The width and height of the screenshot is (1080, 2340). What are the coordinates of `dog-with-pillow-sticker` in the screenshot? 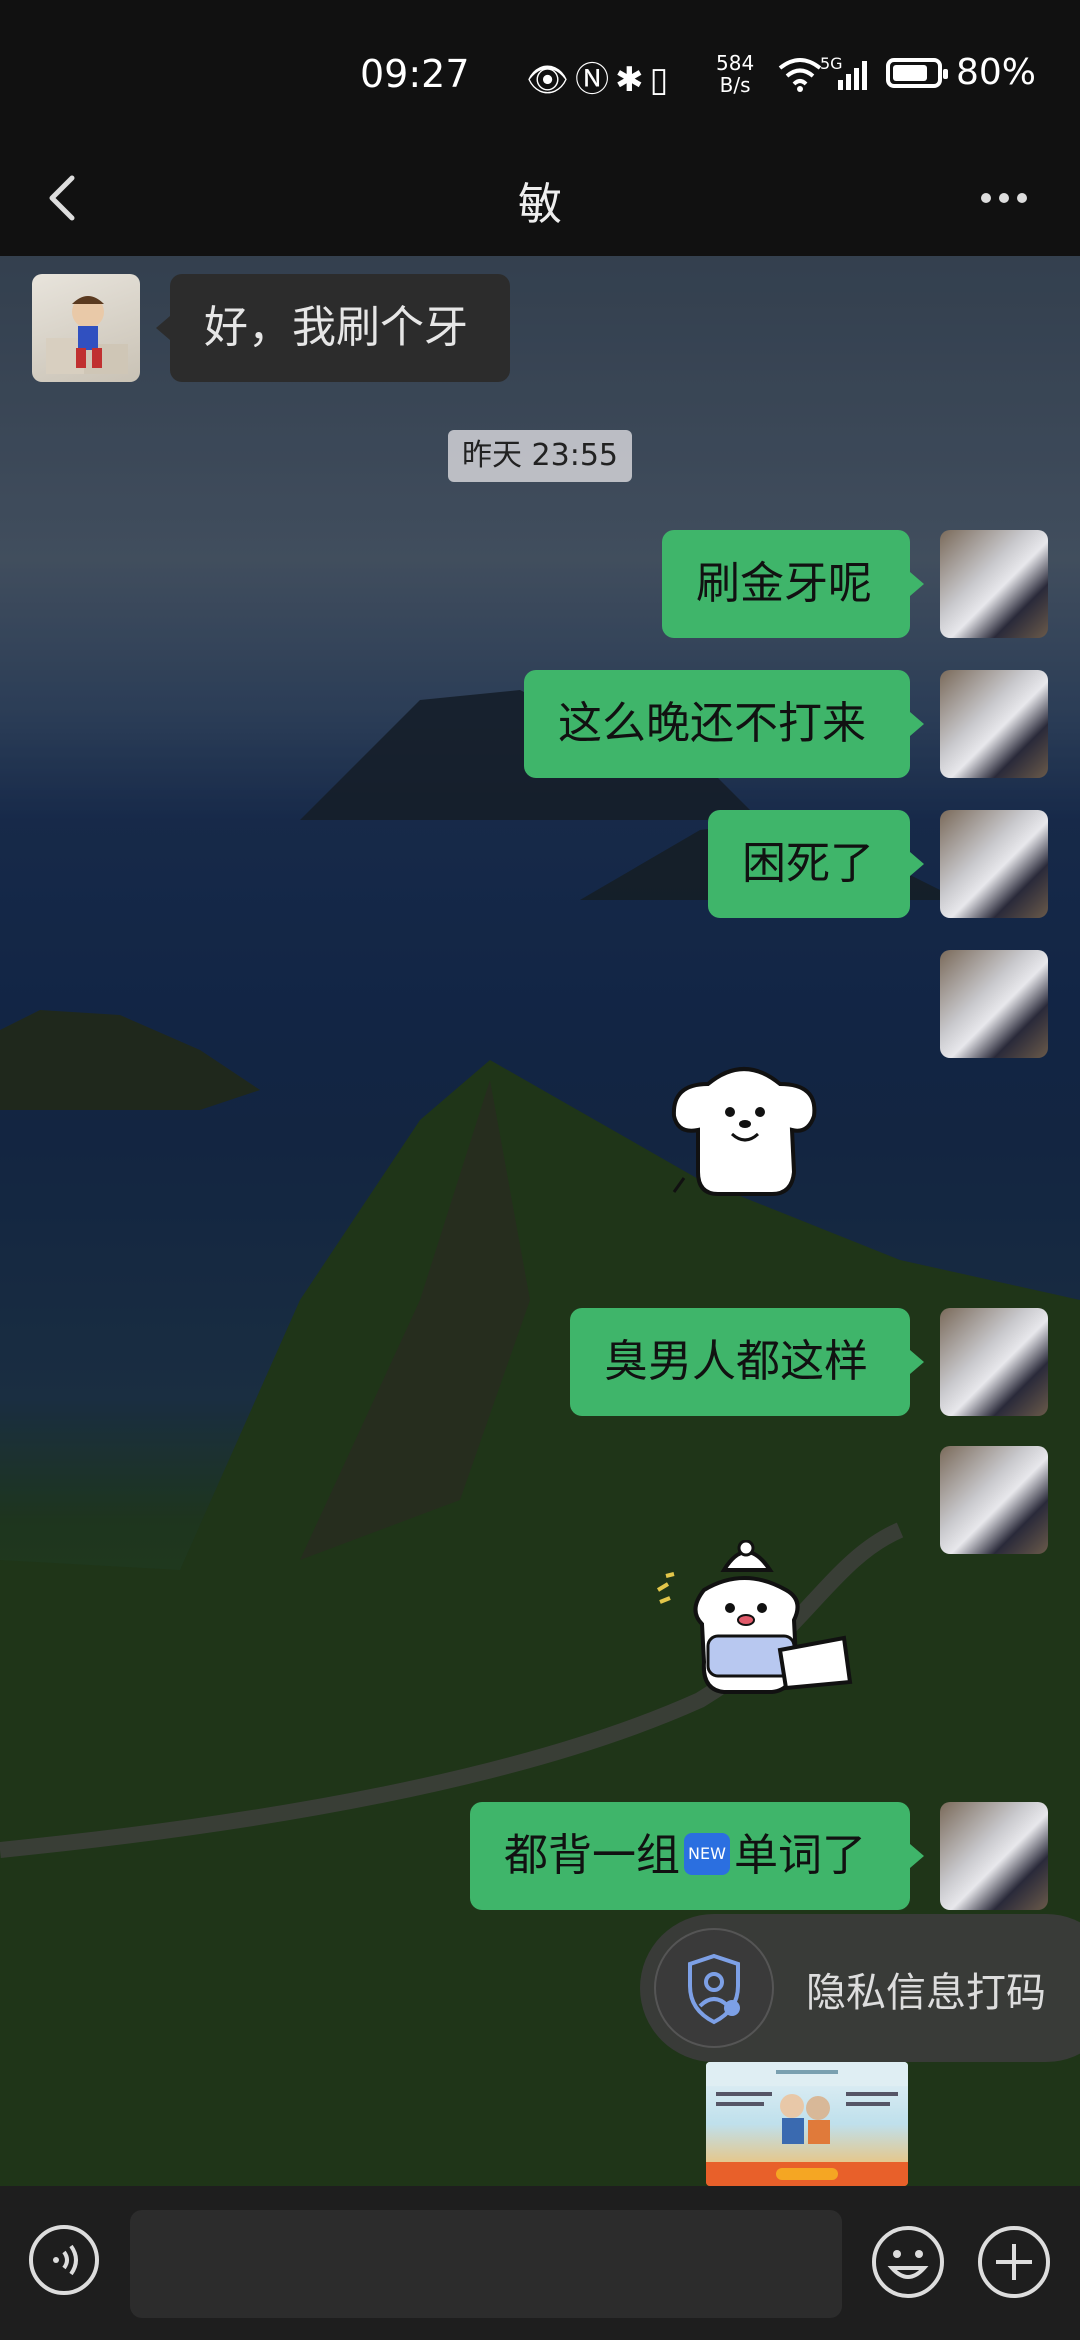 It's located at (754, 1630).